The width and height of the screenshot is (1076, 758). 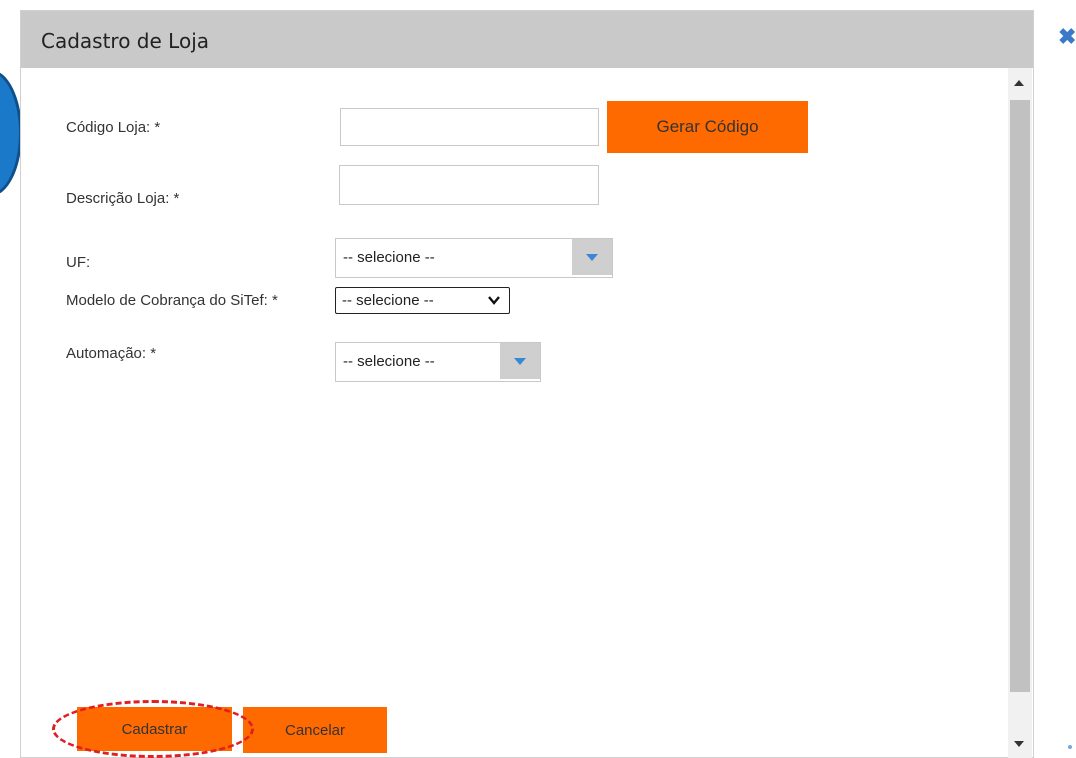 I want to click on modelo-cobranca-selected-value: -- selecione --, so click(x=388, y=300).